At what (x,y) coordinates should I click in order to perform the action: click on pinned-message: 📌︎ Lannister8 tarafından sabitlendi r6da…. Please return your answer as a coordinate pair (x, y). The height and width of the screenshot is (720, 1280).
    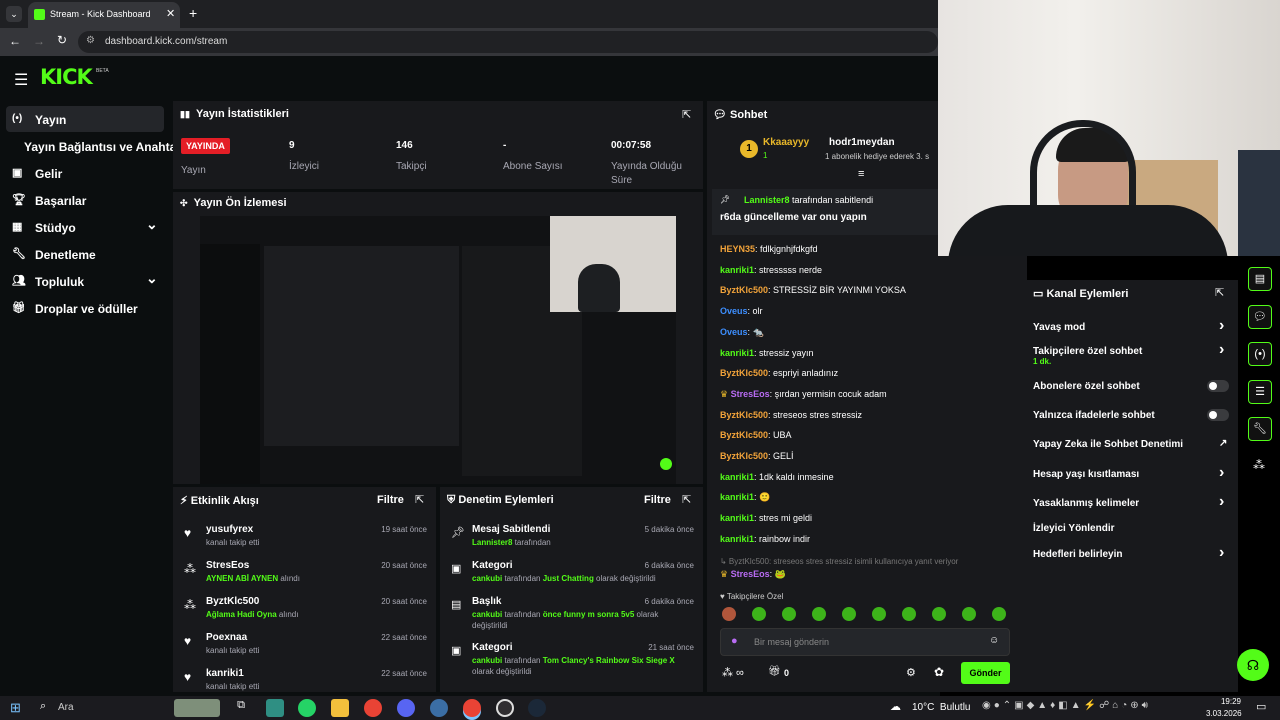
    Looking at the image, I should click on (825, 212).